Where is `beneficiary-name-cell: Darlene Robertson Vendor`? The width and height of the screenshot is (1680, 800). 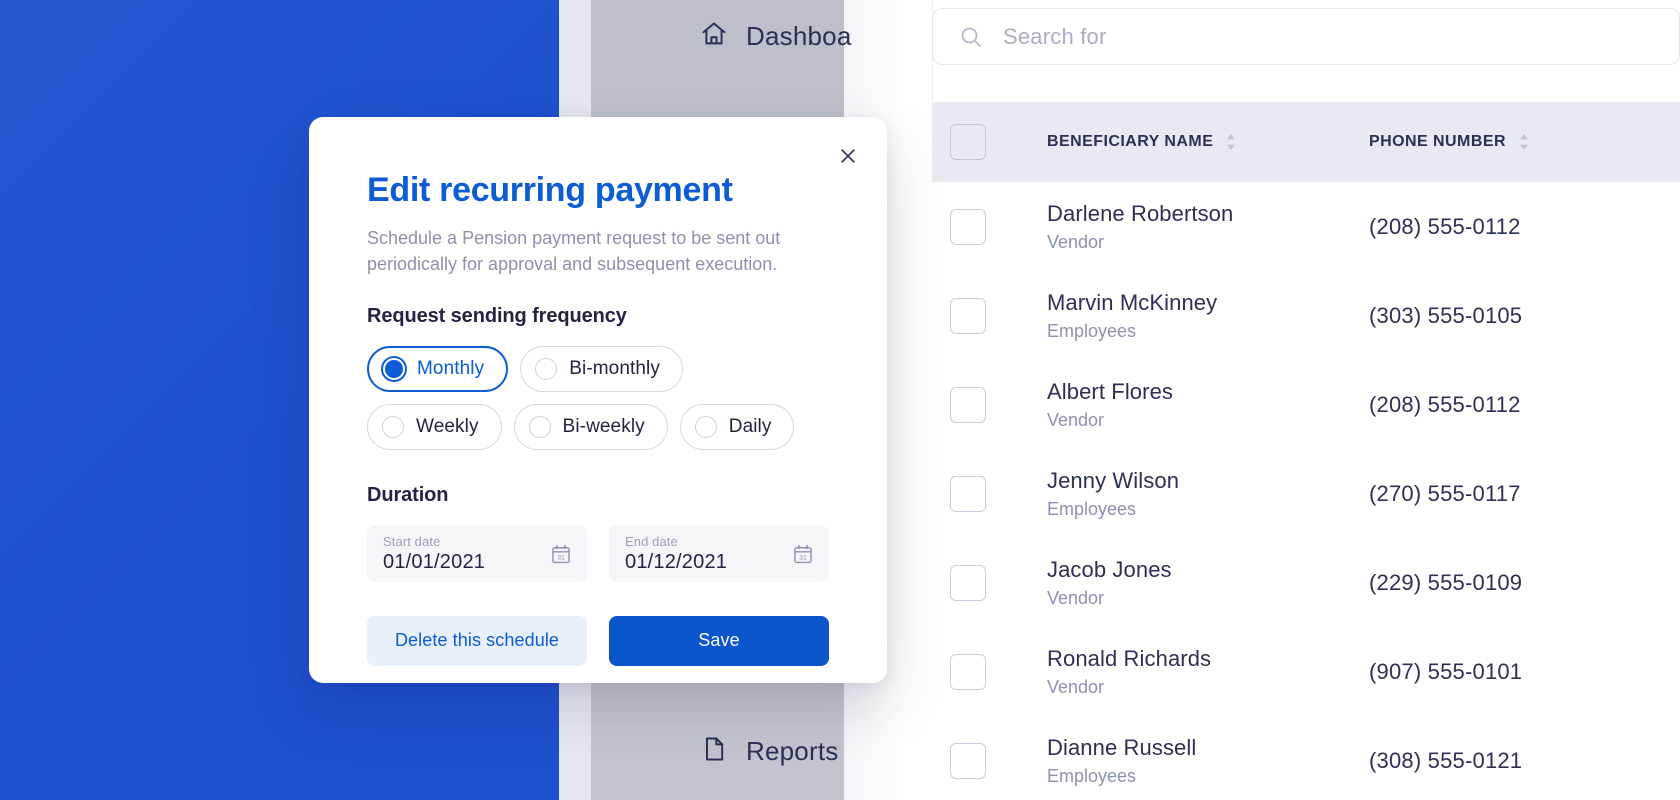
beneficiary-name-cell: Darlene Robertson Vendor is located at coordinates (1208, 227).